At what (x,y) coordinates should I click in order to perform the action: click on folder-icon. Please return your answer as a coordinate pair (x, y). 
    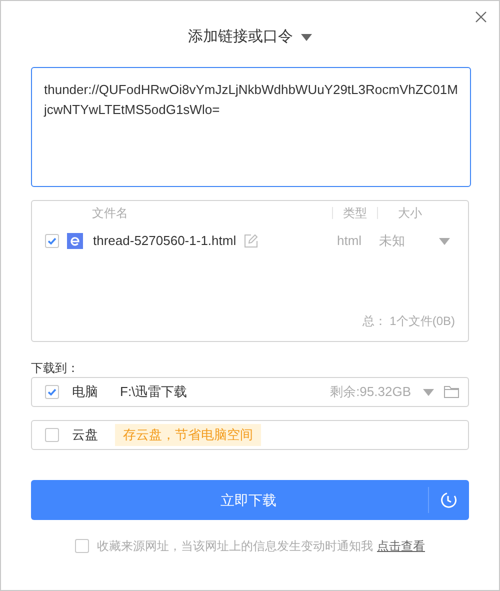
    Looking at the image, I should click on (451, 392).